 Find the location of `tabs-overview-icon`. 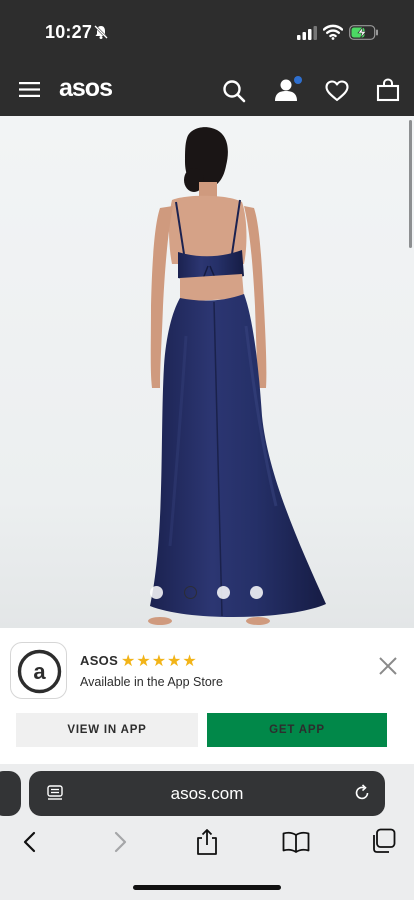

tabs-overview-icon is located at coordinates (383, 841).